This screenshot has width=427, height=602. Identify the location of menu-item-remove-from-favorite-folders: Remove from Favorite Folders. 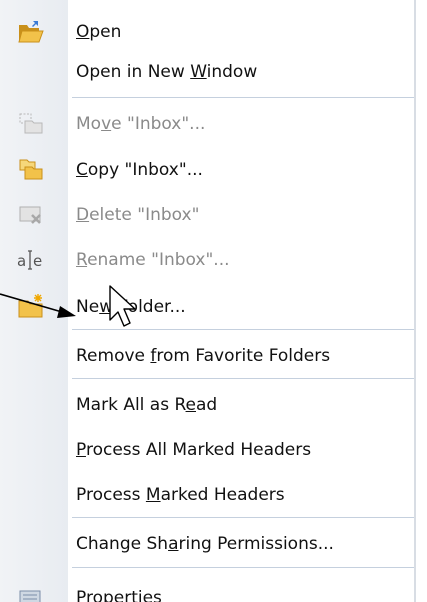
(207, 356).